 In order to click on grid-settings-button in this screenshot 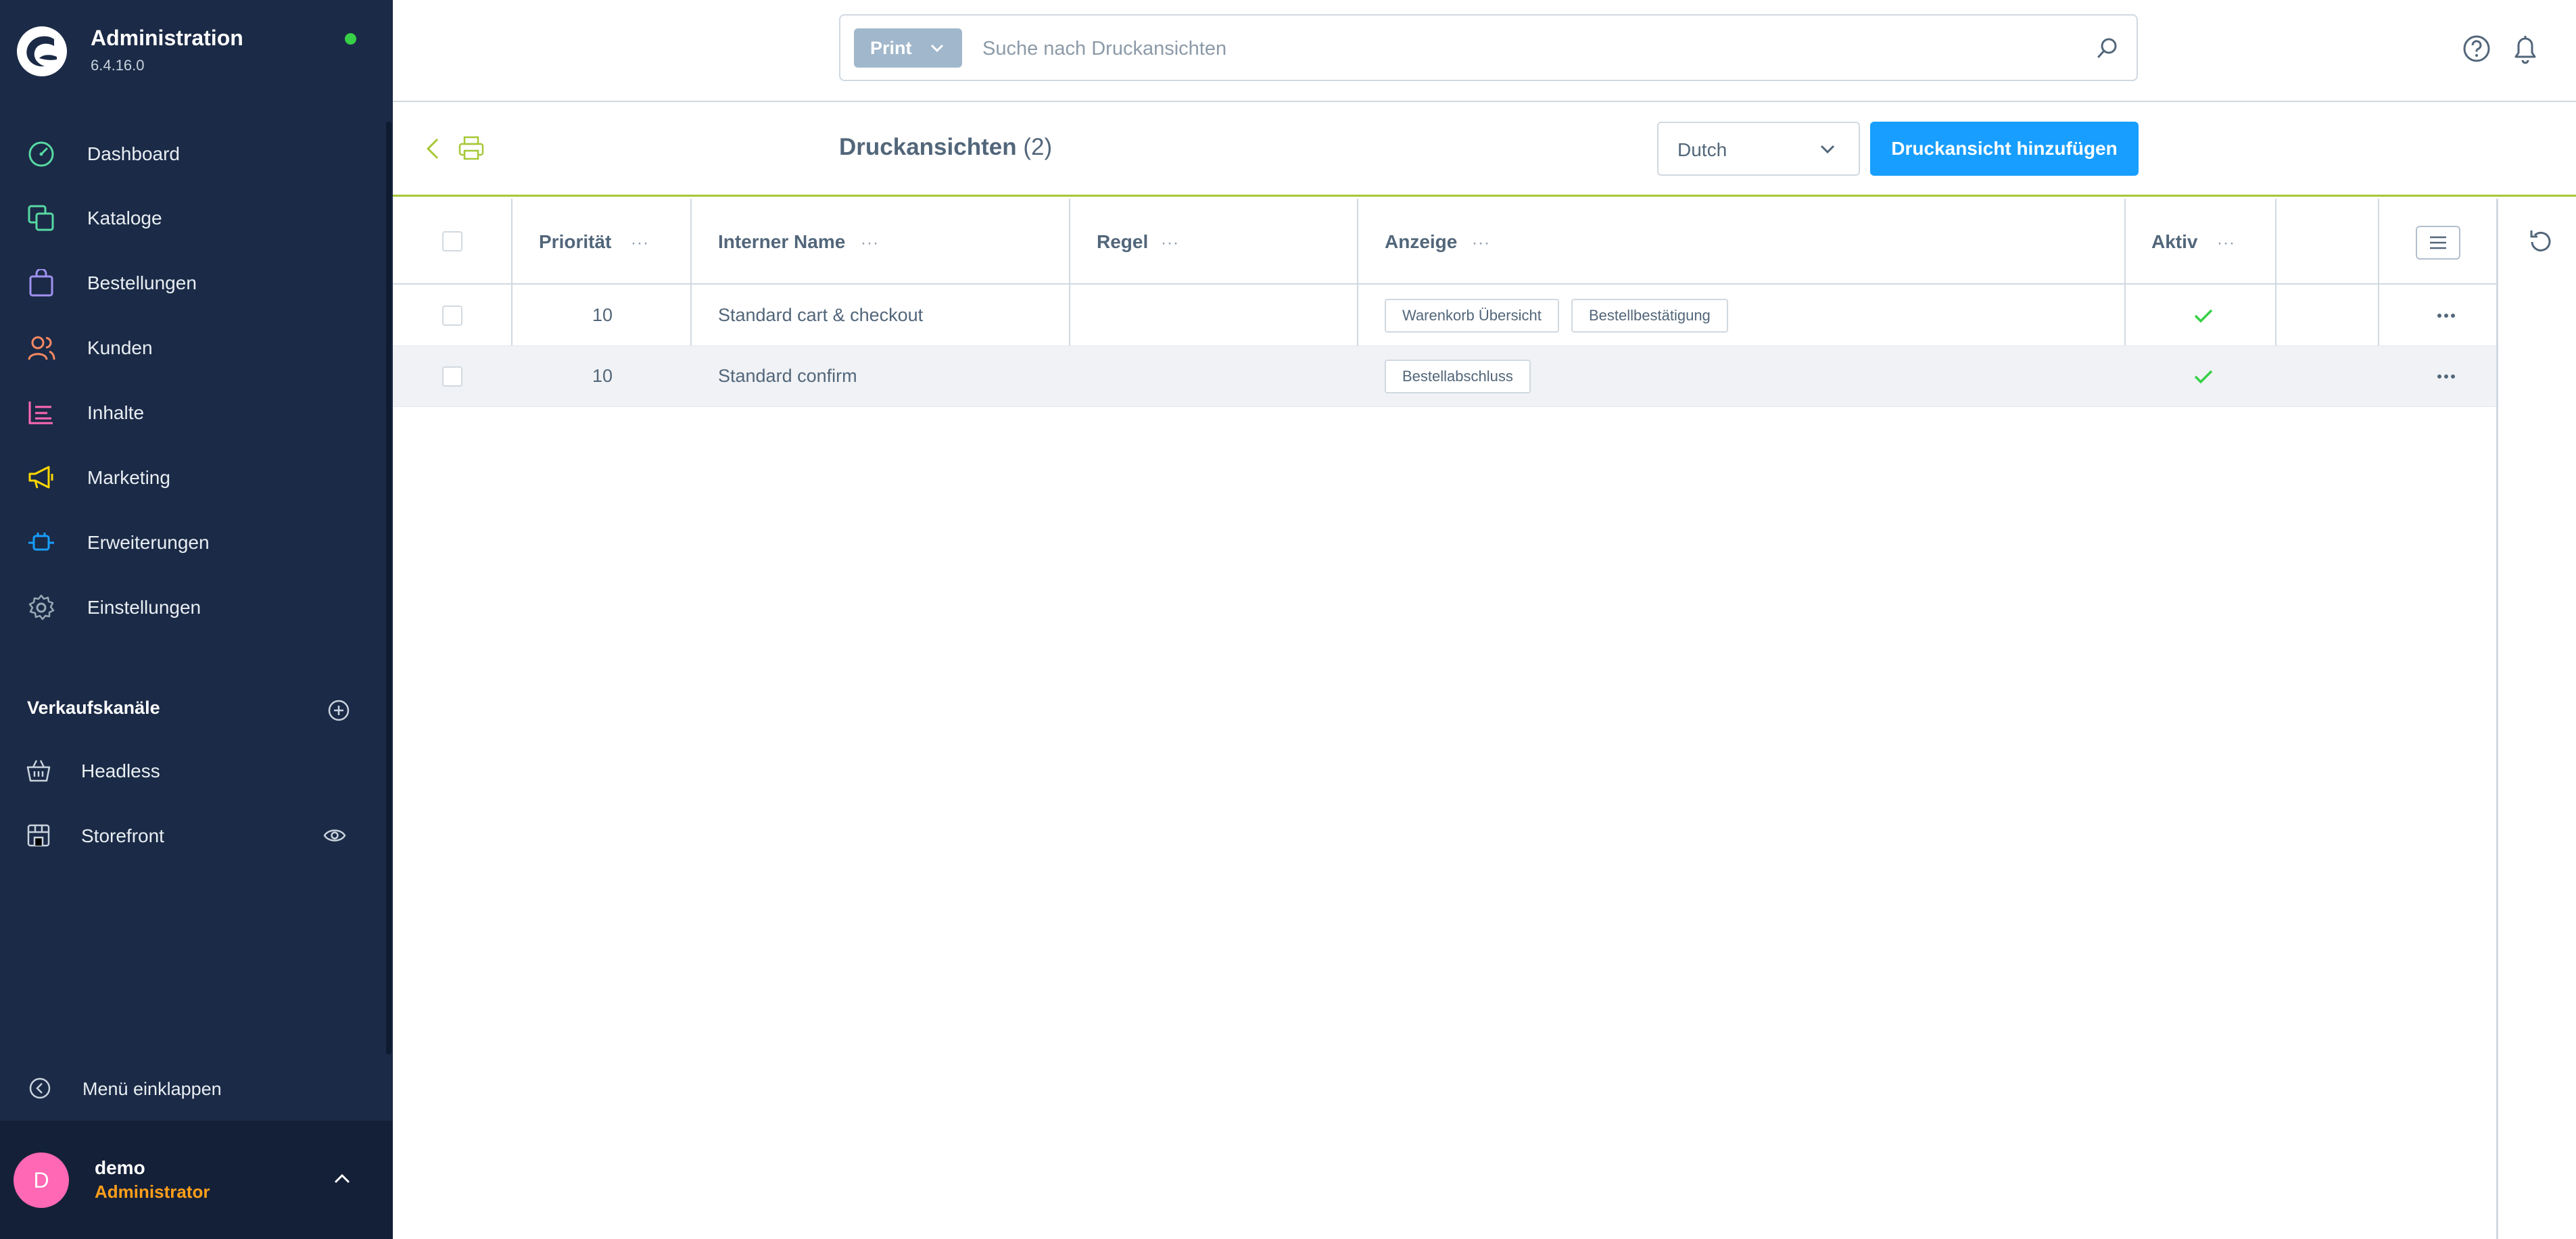, I will do `click(2438, 243)`.